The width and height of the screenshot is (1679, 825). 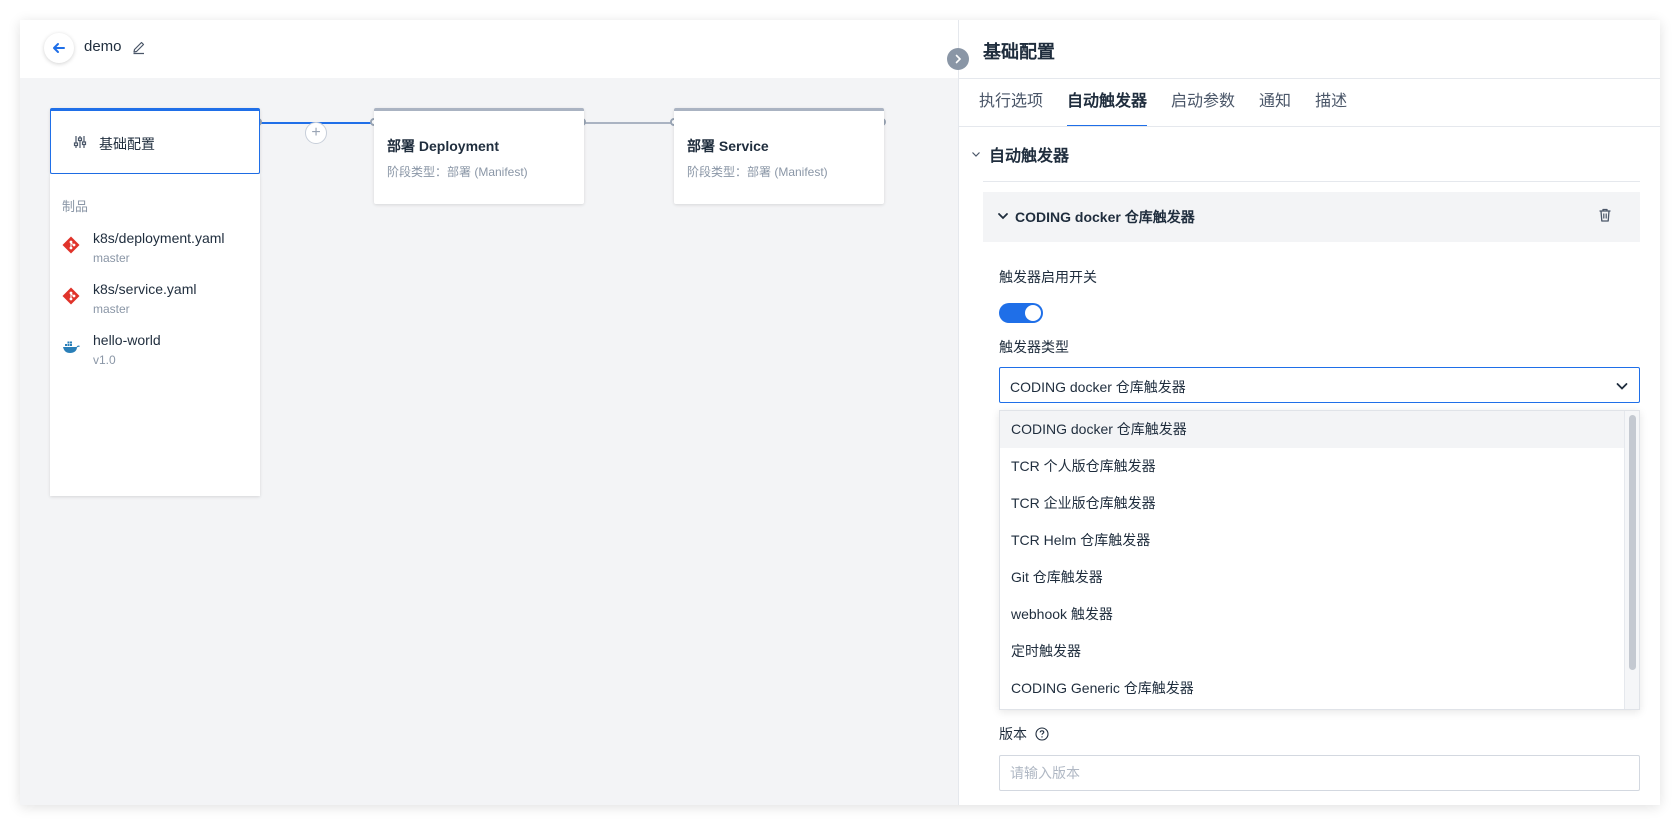 I want to click on docker-icon, so click(x=71, y=347).